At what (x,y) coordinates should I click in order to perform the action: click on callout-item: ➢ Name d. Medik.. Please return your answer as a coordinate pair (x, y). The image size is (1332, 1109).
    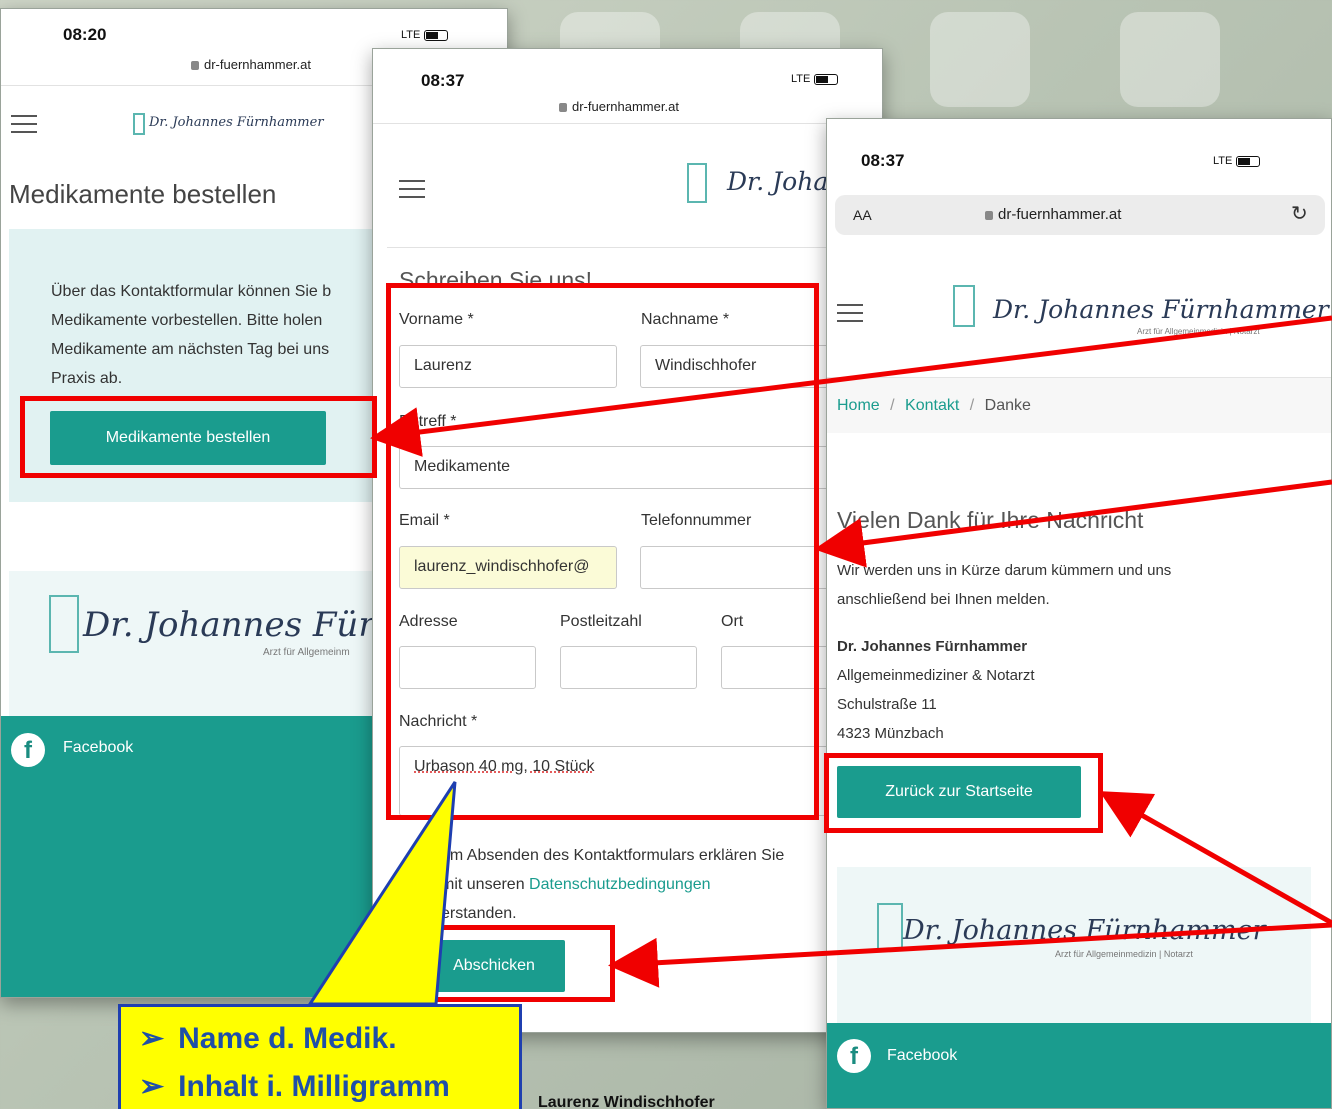
    Looking at the image, I should click on (268, 1038).